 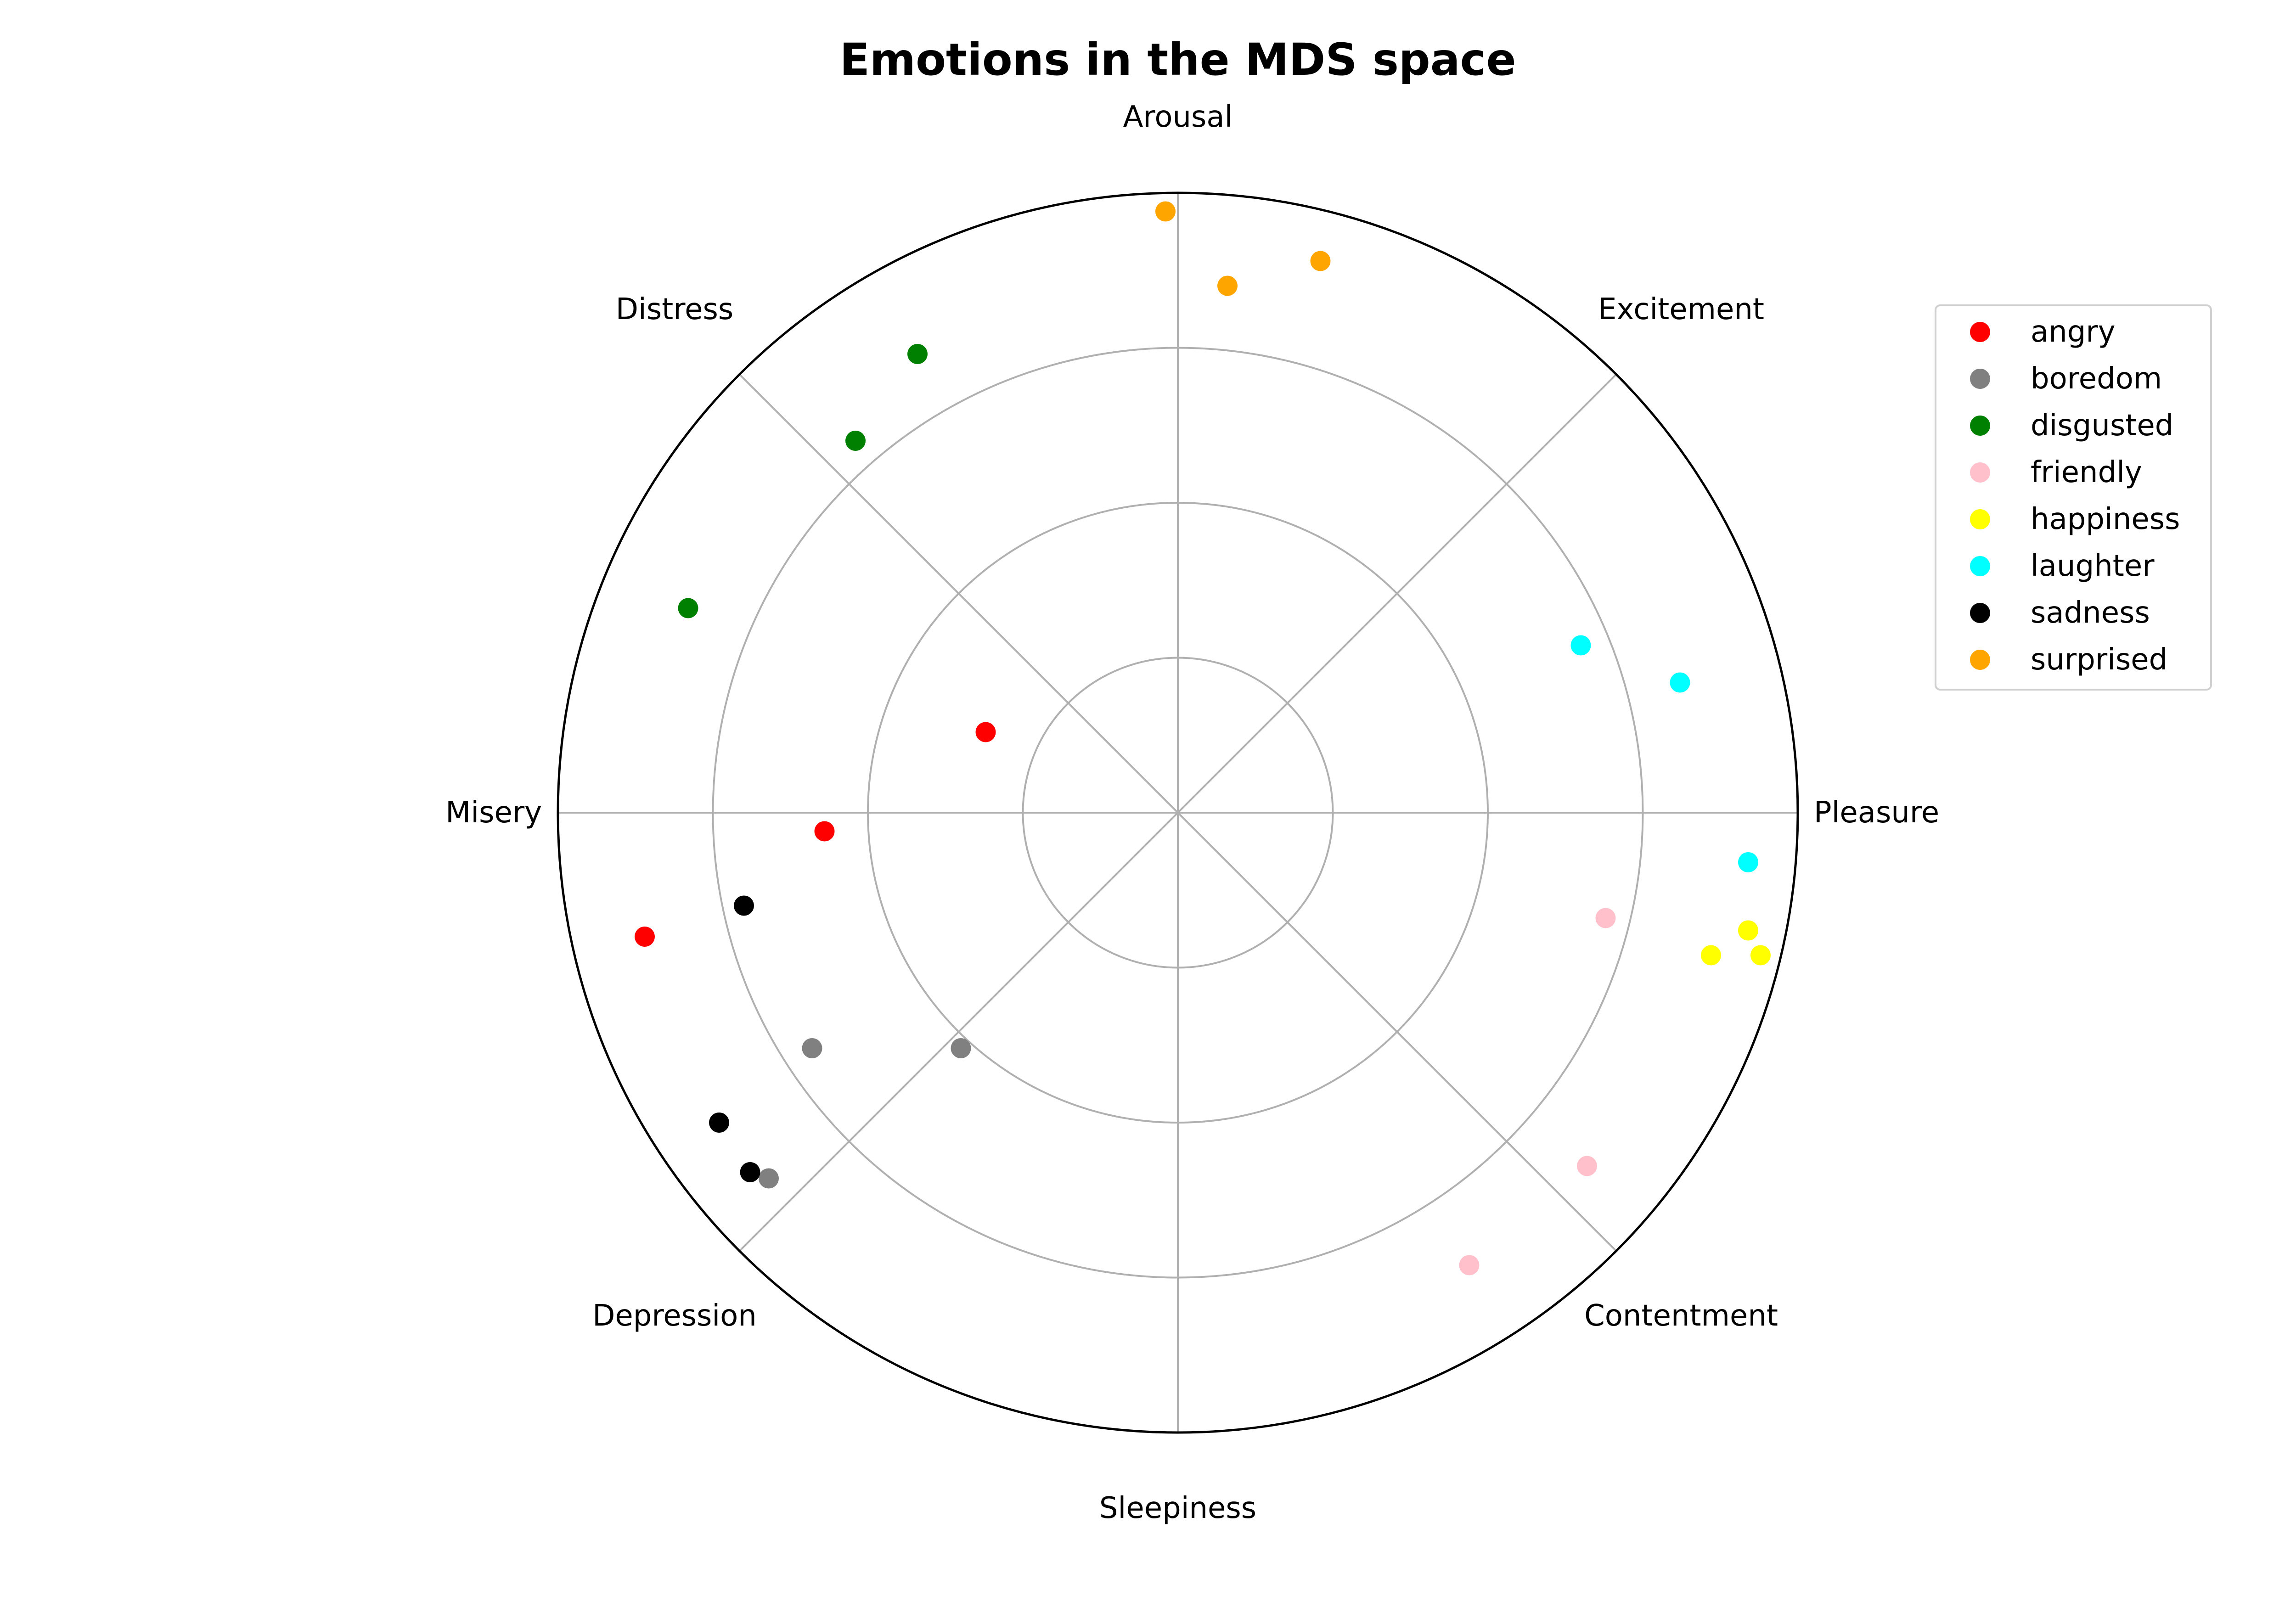 What do you see at coordinates (2093, 566) in the screenshot?
I see `legend-label-laughter: laughter` at bounding box center [2093, 566].